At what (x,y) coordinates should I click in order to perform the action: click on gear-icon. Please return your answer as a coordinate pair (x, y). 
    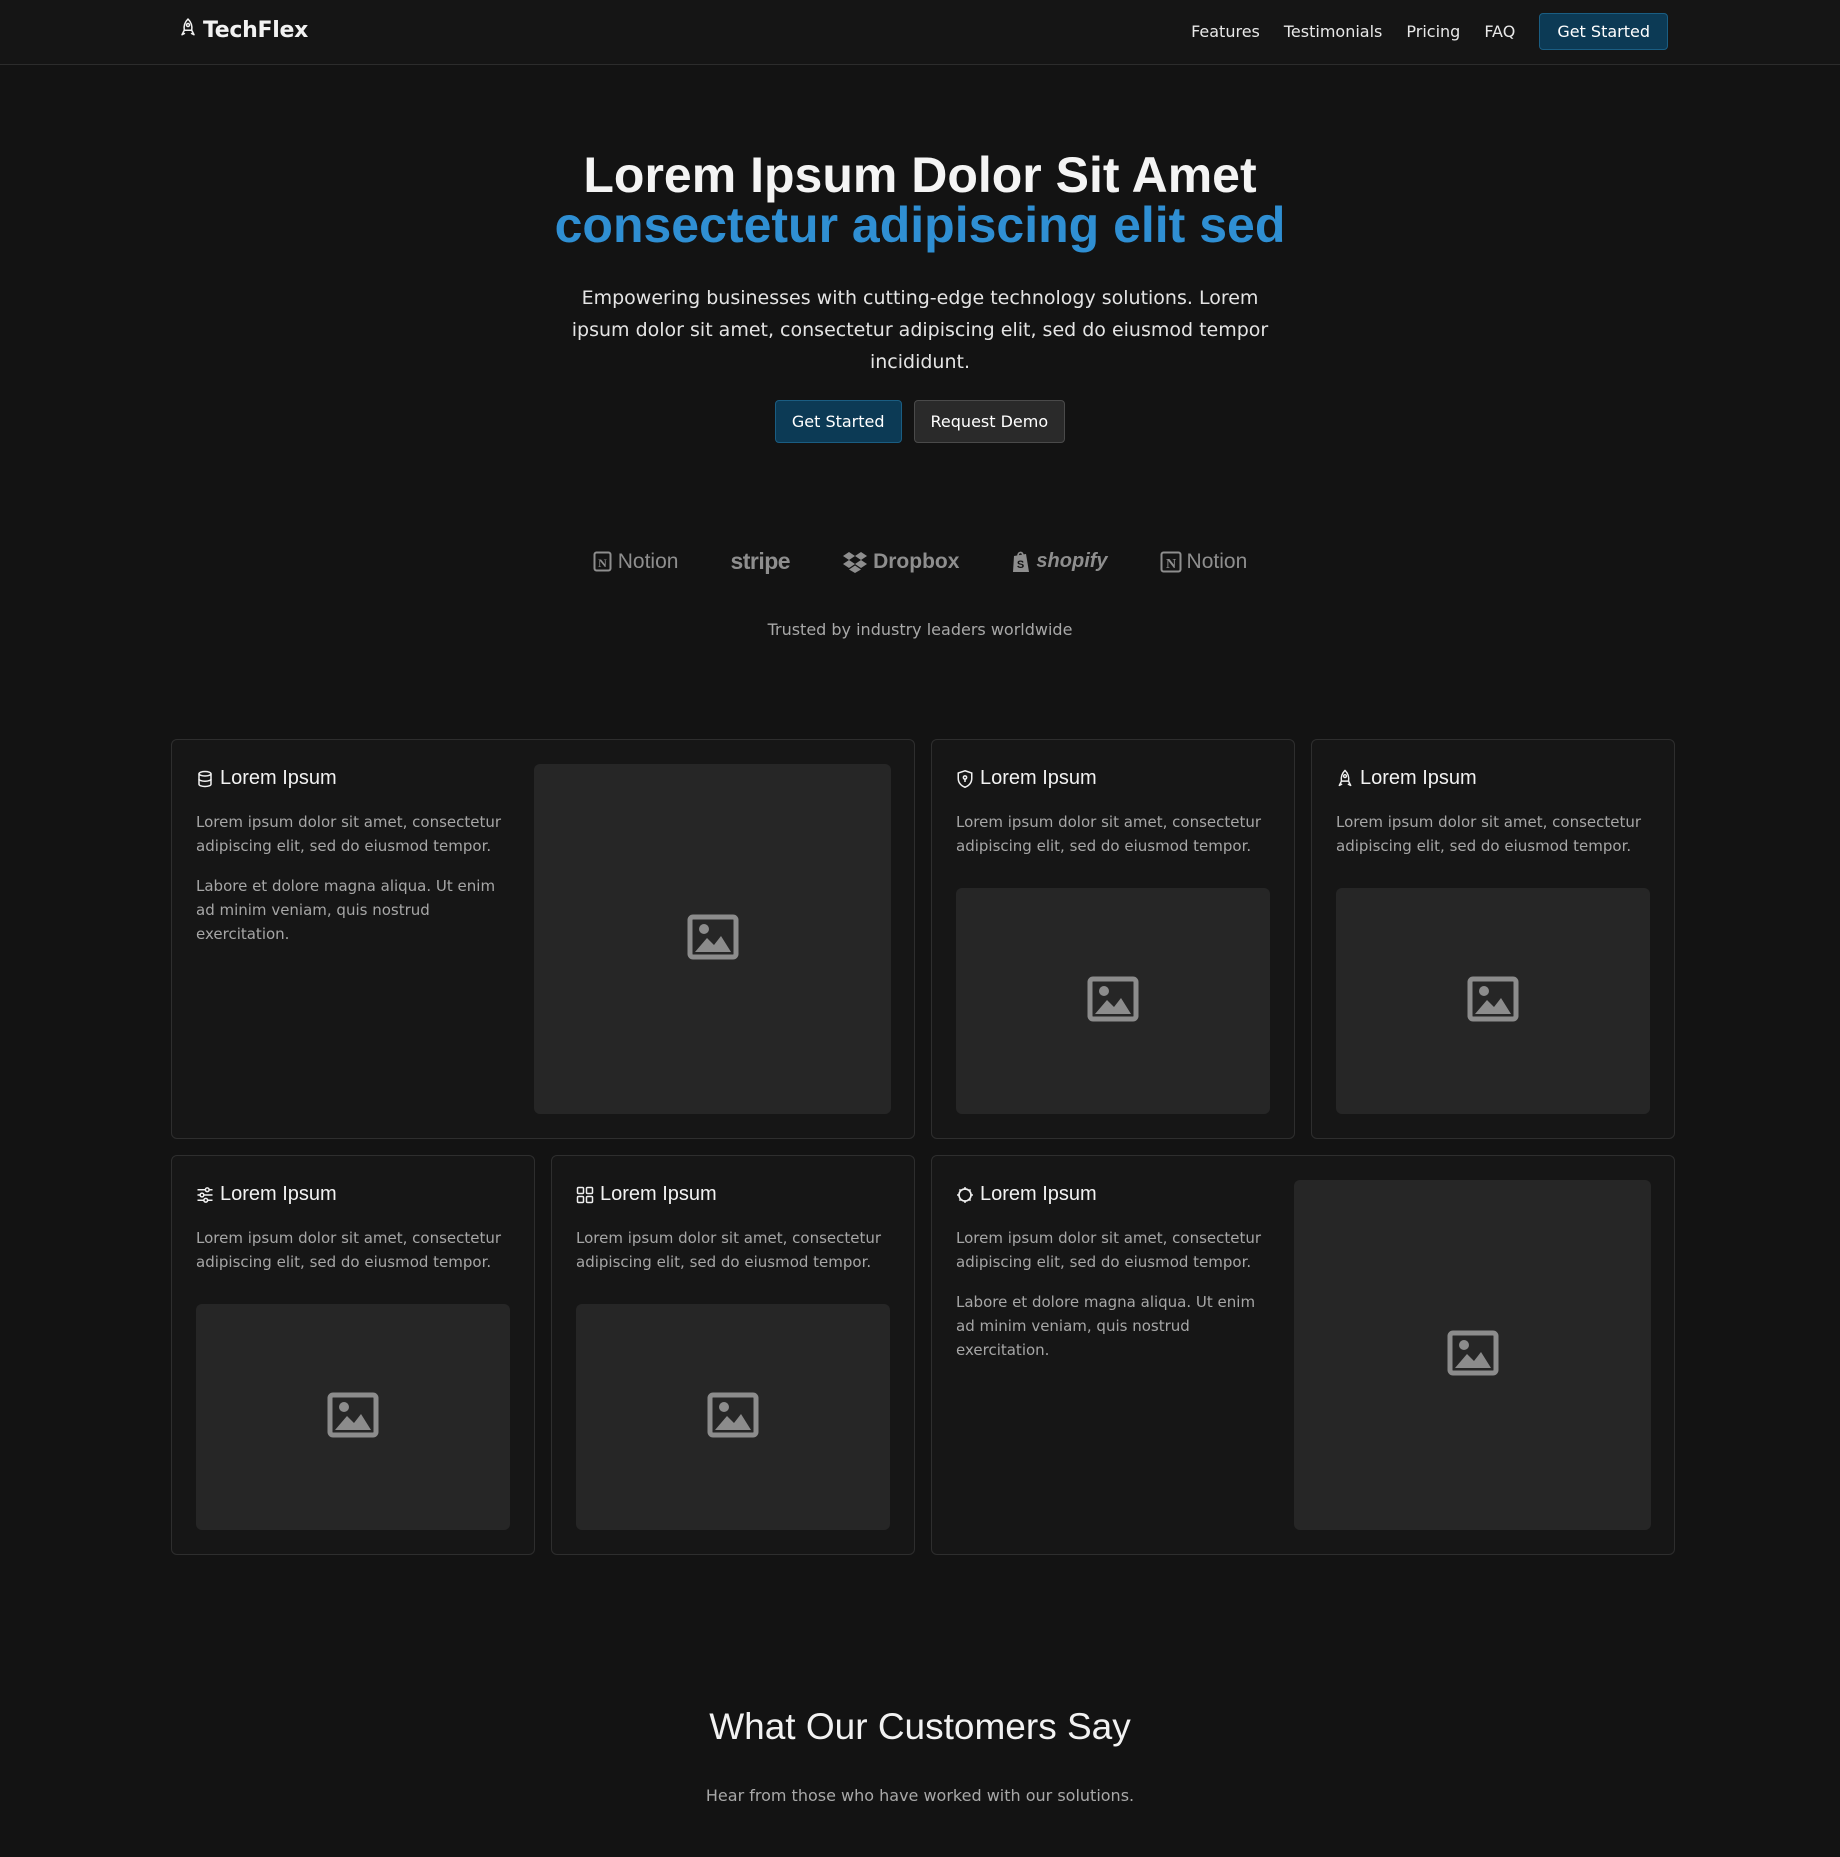
    Looking at the image, I should click on (965, 1195).